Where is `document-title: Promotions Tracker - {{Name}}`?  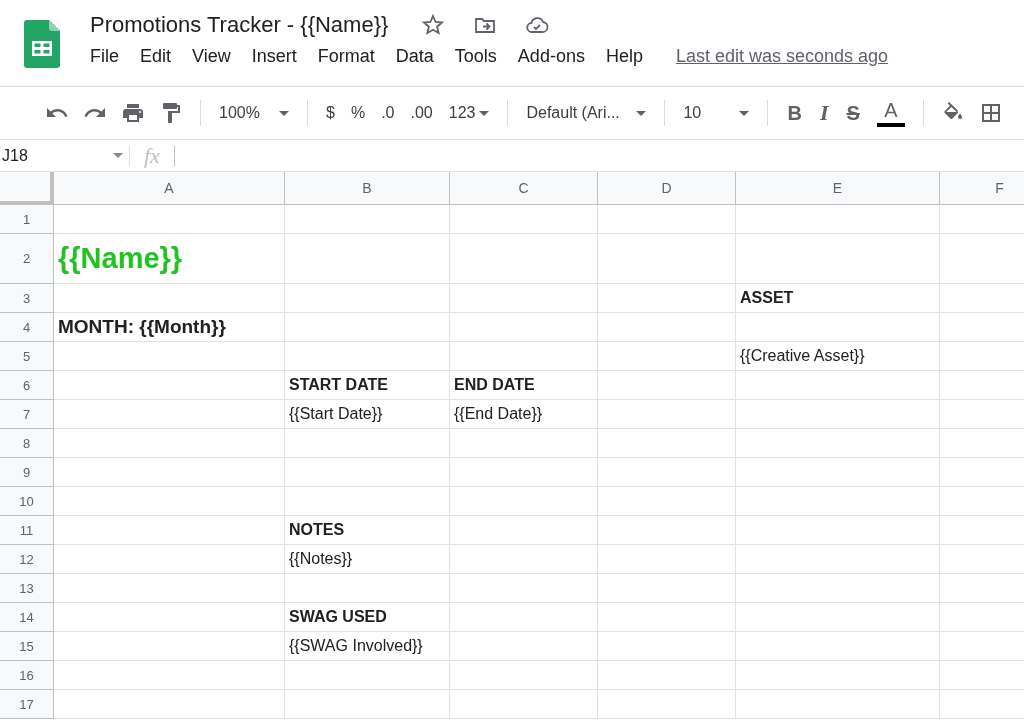 document-title: Promotions Tracker - {{Name}} is located at coordinates (239, 25).